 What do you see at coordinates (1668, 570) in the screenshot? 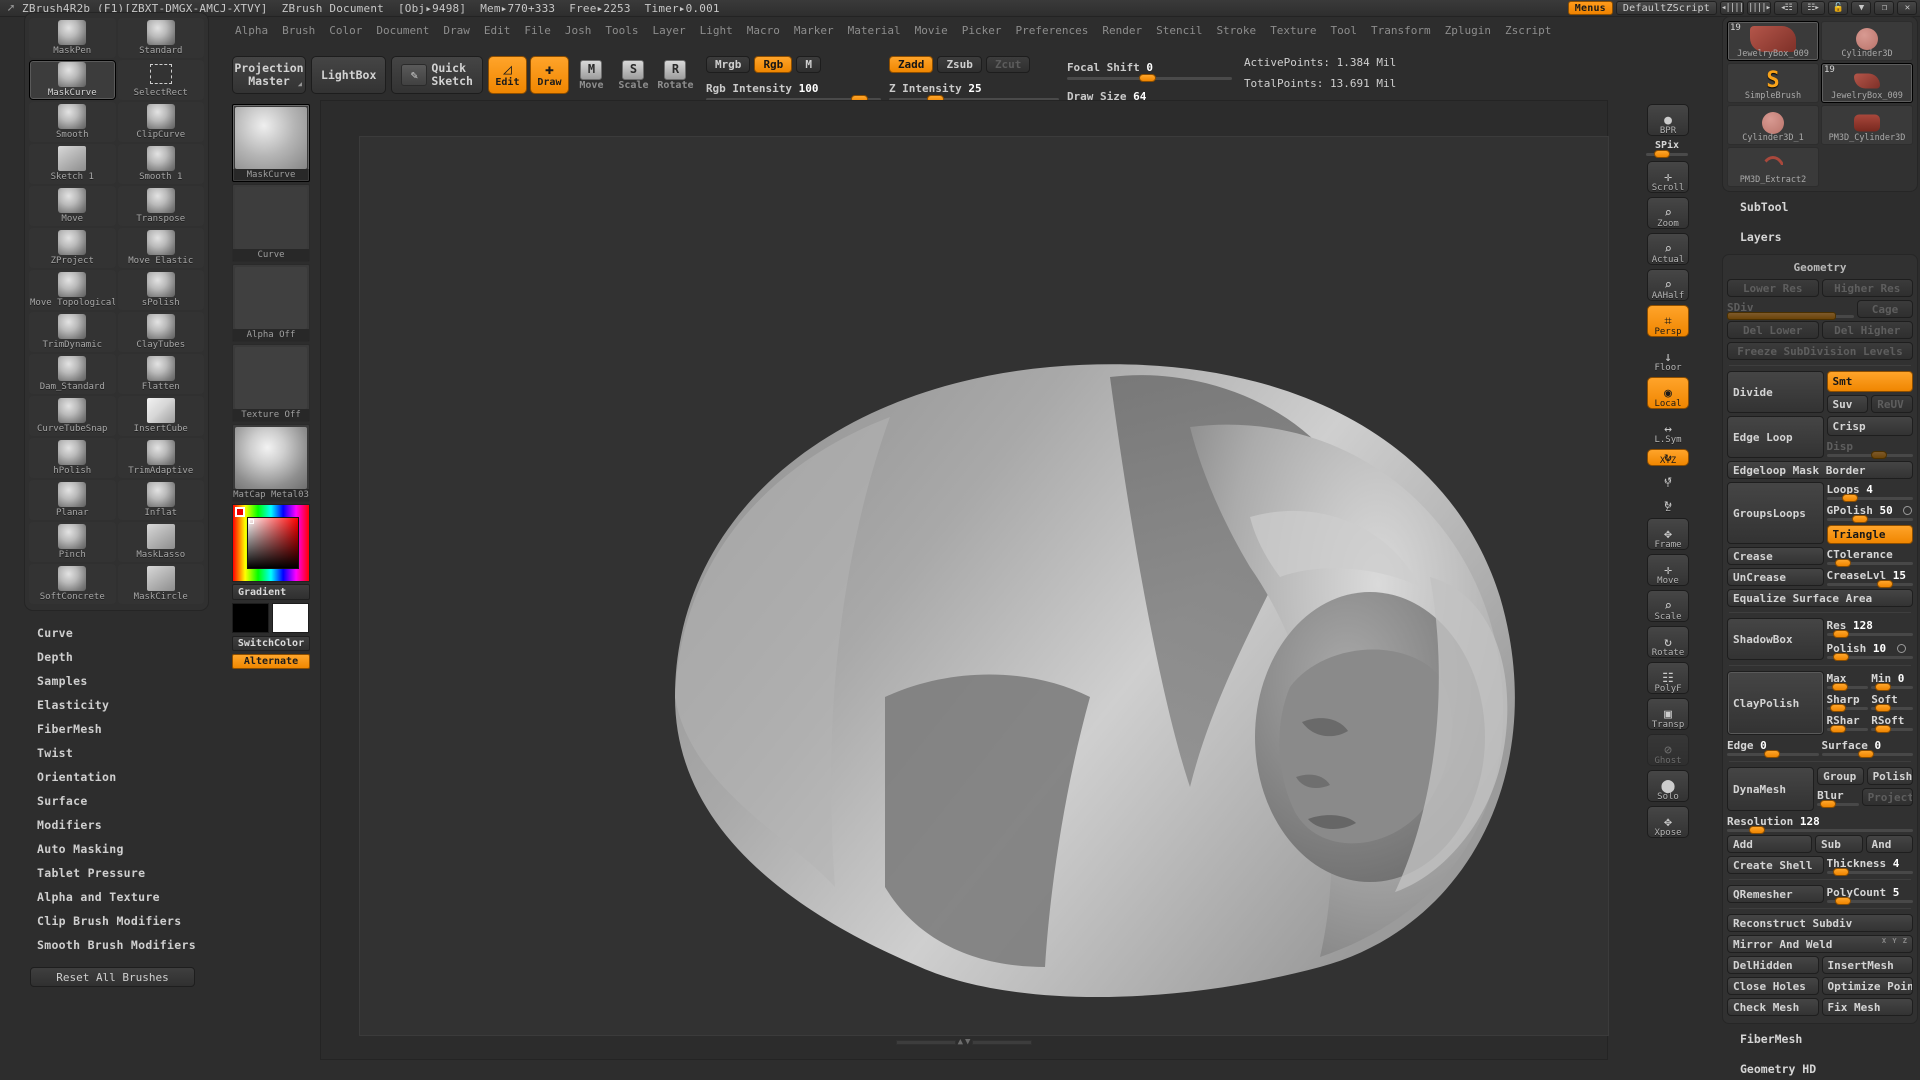
I see `vbar-item-move: ✛ Move` at bounding box center [1668, 570].